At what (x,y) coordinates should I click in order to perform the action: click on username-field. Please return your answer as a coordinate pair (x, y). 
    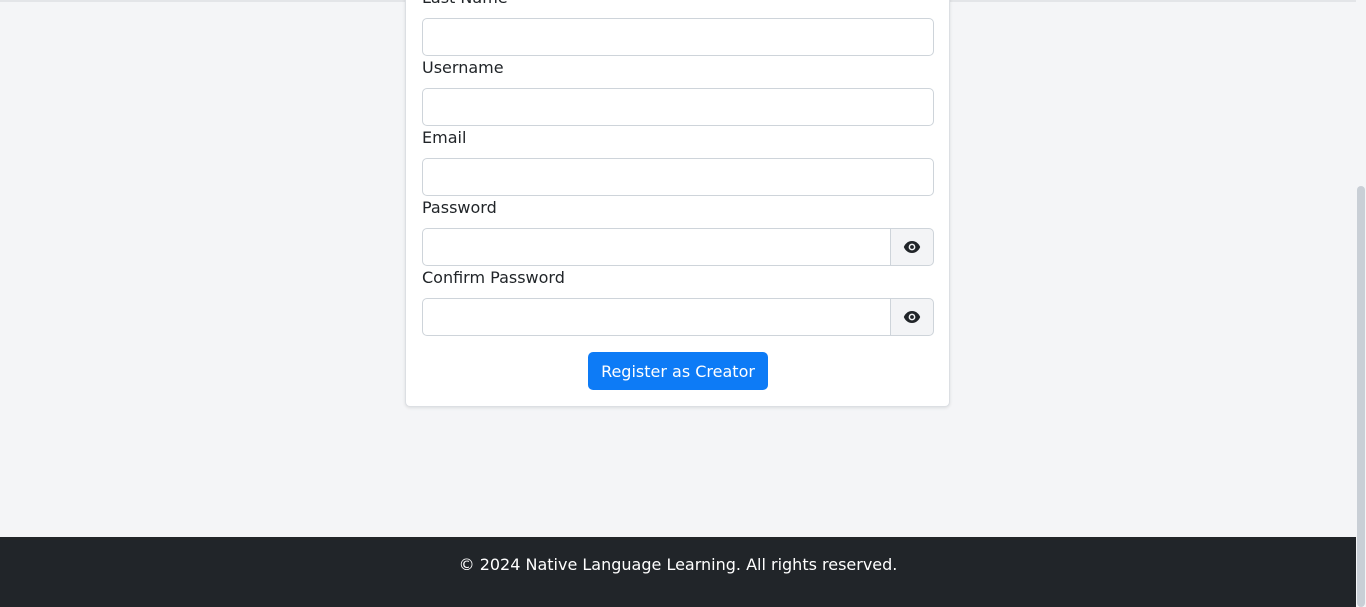
    Looking at the image, I should click on (678, 107).